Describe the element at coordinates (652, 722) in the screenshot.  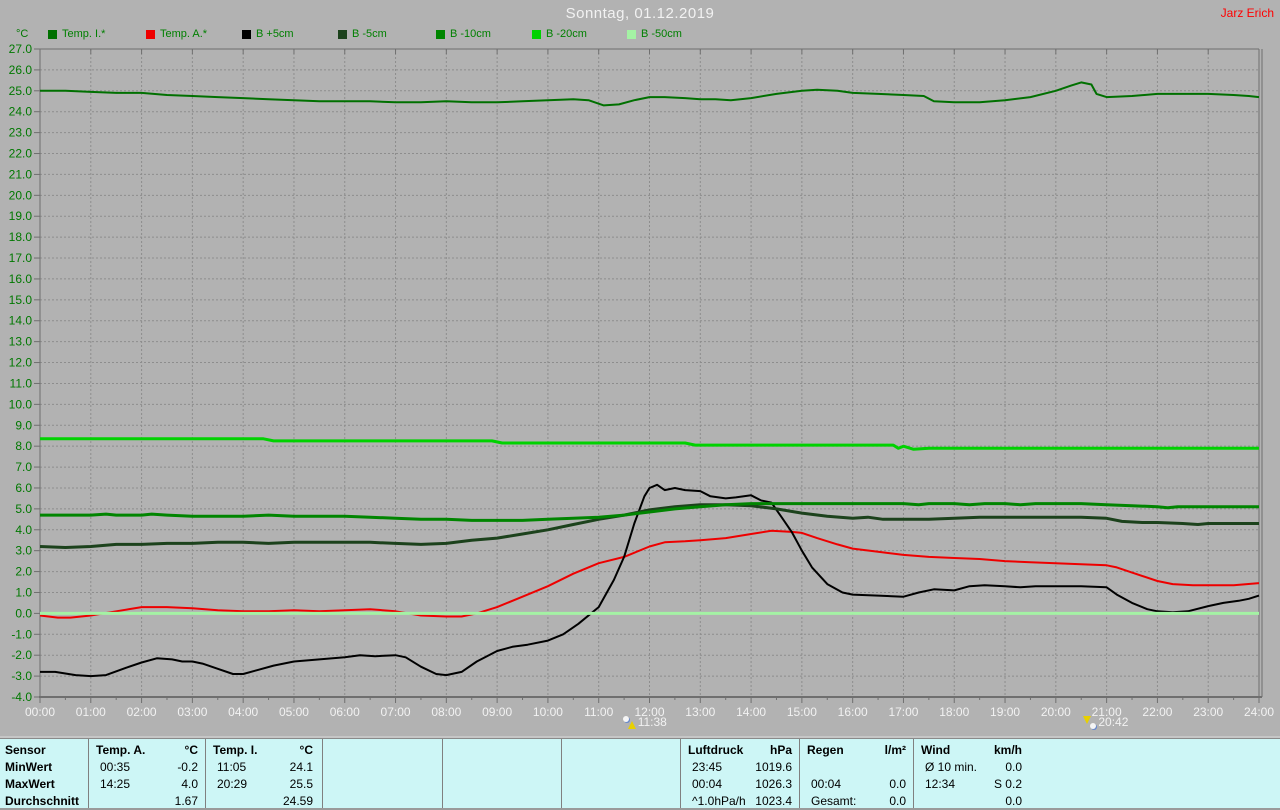
I see `sun-marker-time: 11:38` at that location.